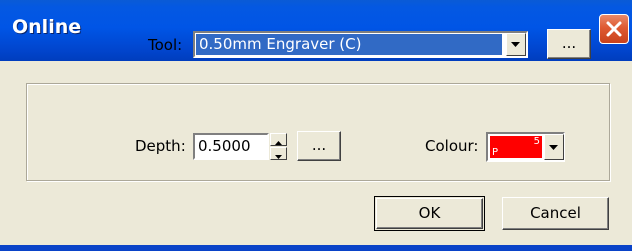 Image resolution: width=632 pixels, height=251 pixels. I want to click on swatch-left-text: P, so click(495, 152).